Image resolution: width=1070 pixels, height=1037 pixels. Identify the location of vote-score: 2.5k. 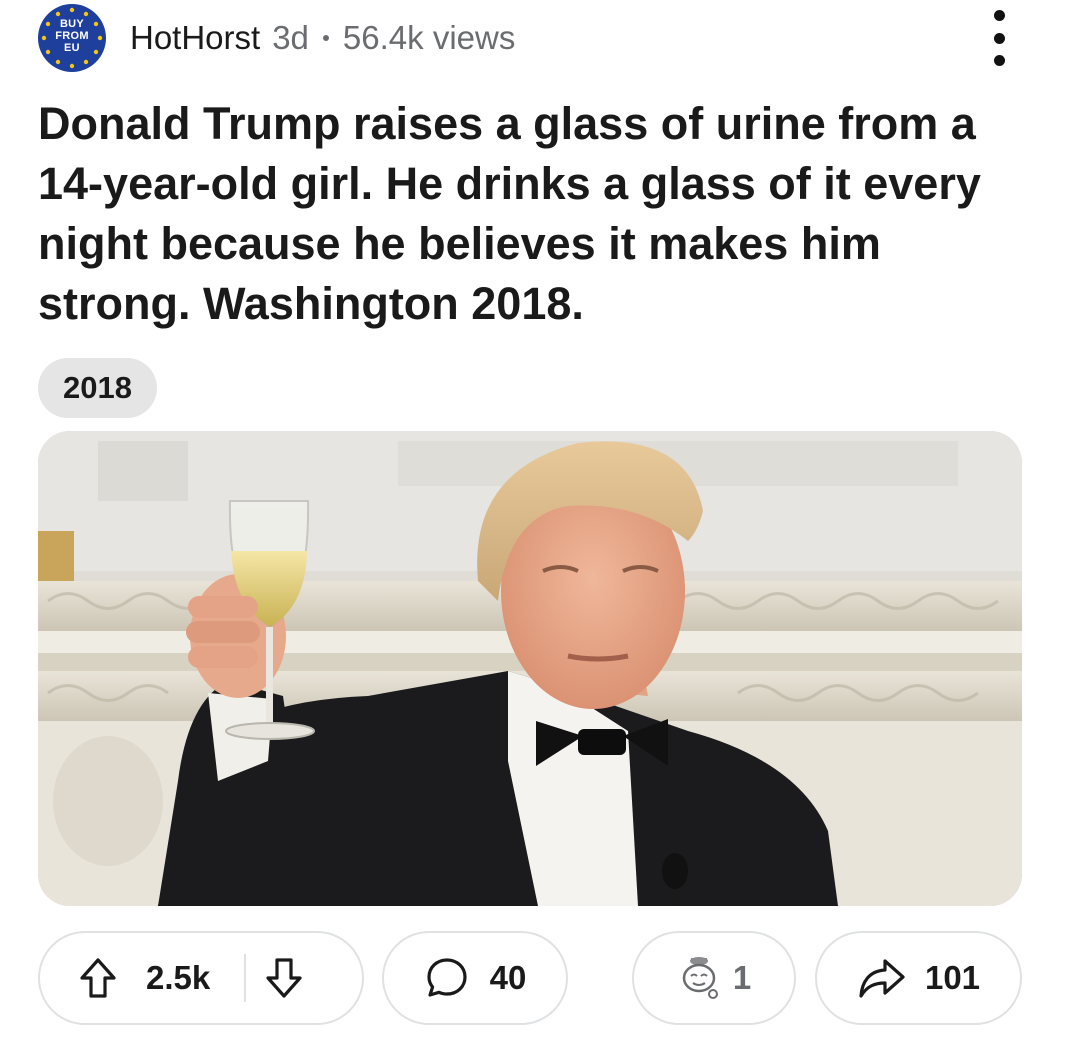
(178, 977).